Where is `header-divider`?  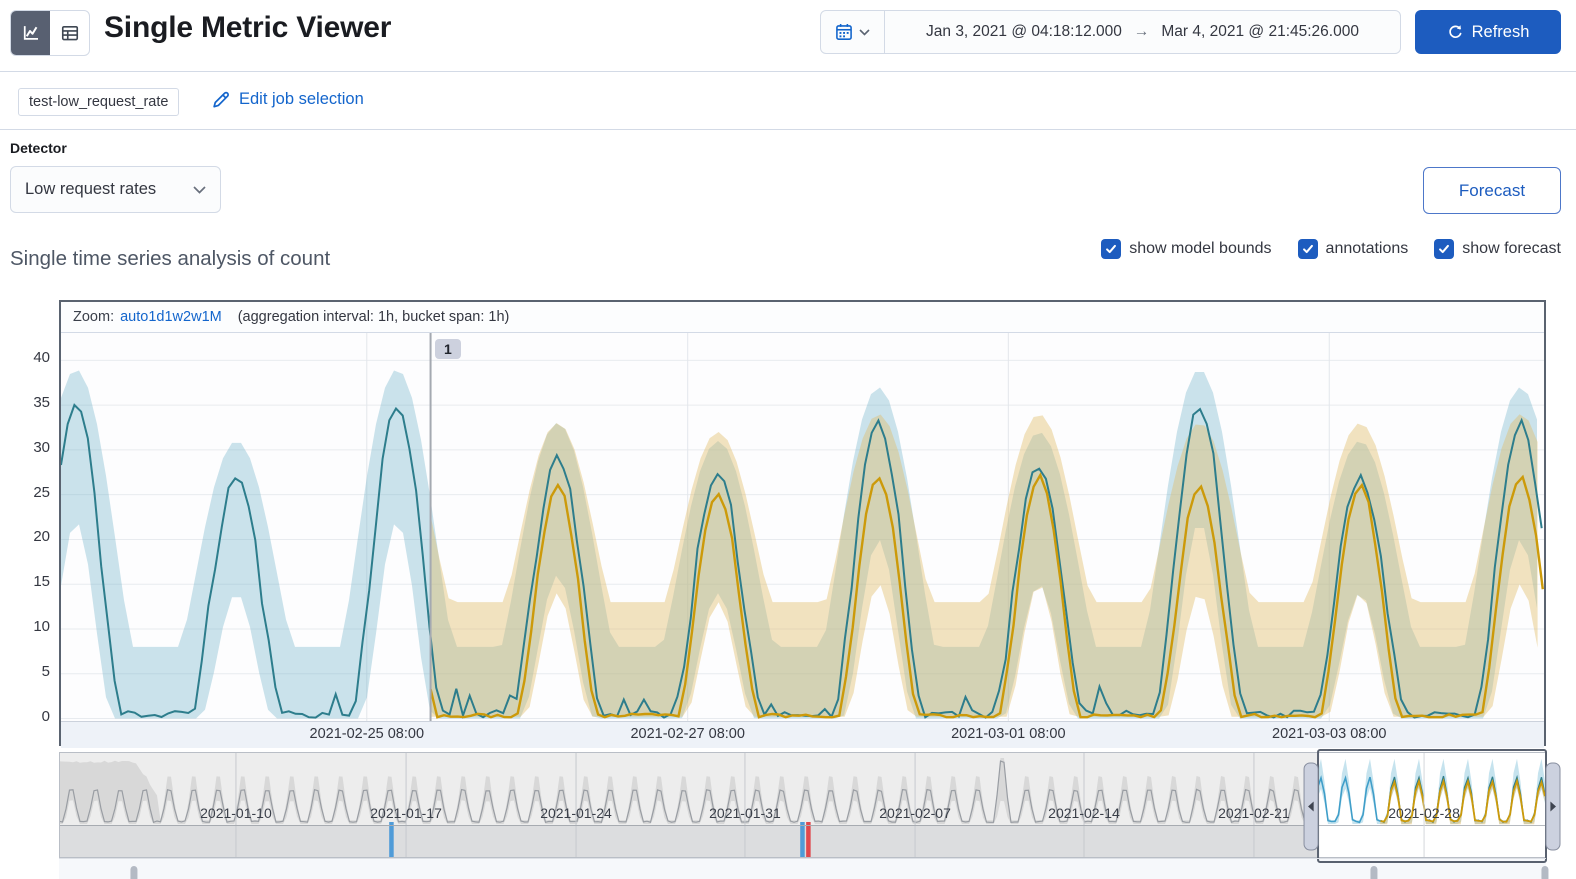
header-divider is located at coordinates (788, 71).